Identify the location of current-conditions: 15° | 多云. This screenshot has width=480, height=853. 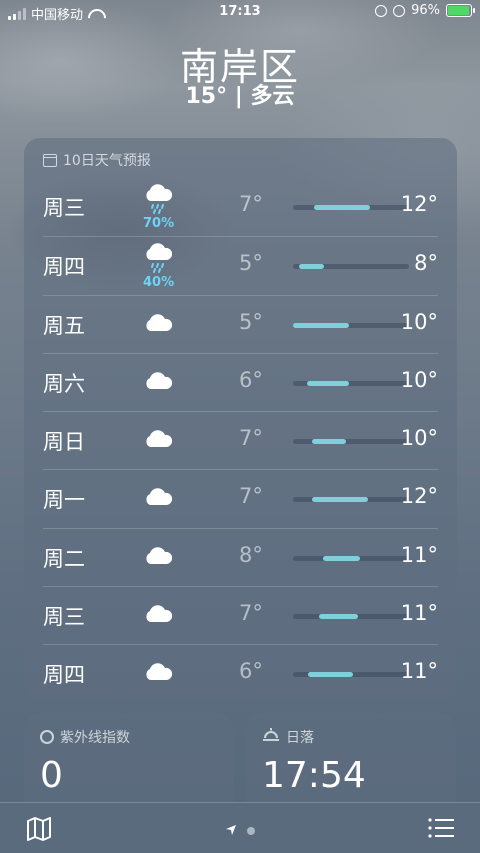
(240, 96).